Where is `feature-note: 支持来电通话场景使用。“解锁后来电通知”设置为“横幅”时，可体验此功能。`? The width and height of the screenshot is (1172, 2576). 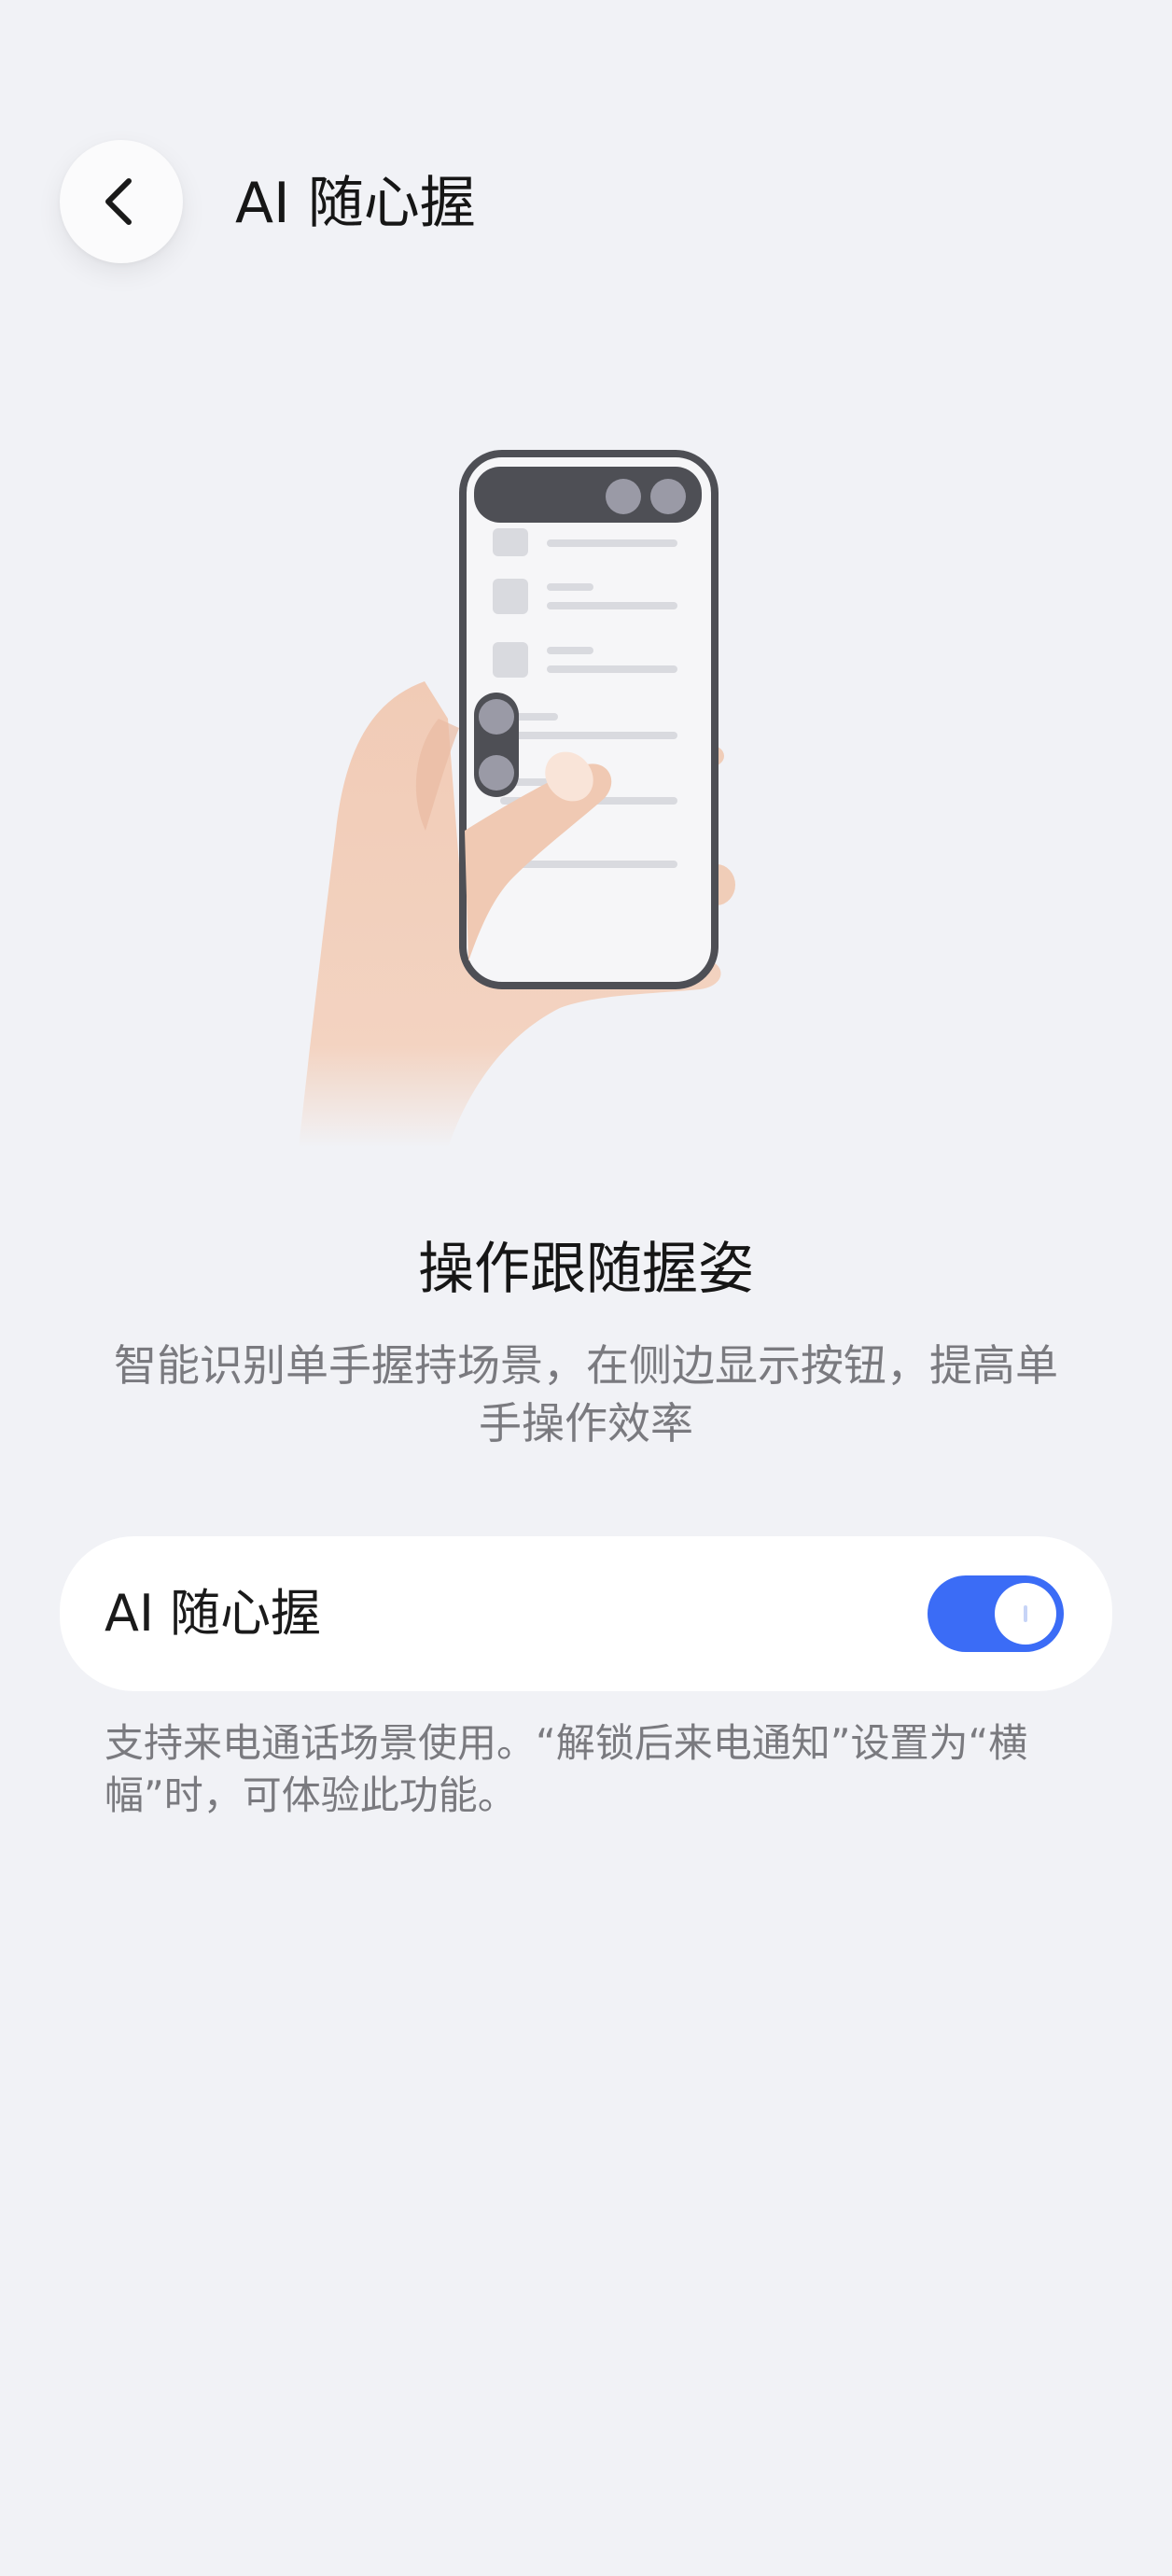 feature-note: 支持来电通话场景使用。“解锁后来电通知”设置为“横幅”时，可体验此功能。 is located at coordinates (566, 1769).